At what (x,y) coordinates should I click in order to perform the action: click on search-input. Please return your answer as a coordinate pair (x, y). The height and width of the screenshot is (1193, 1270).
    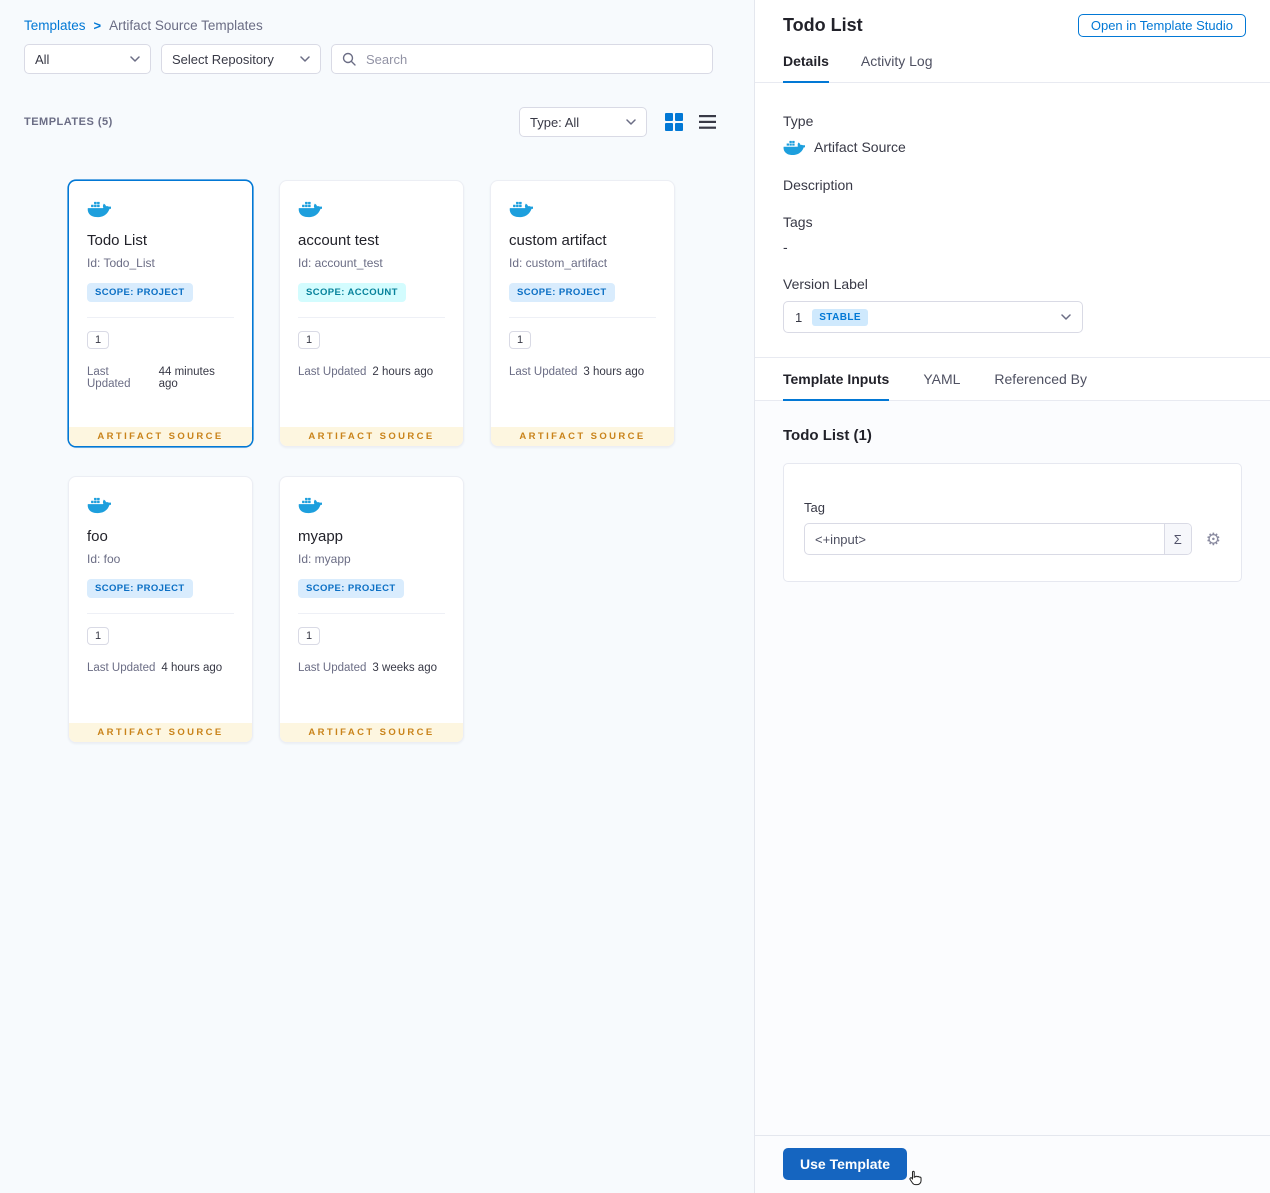
    Looking at the image, I should click on (533, 59).